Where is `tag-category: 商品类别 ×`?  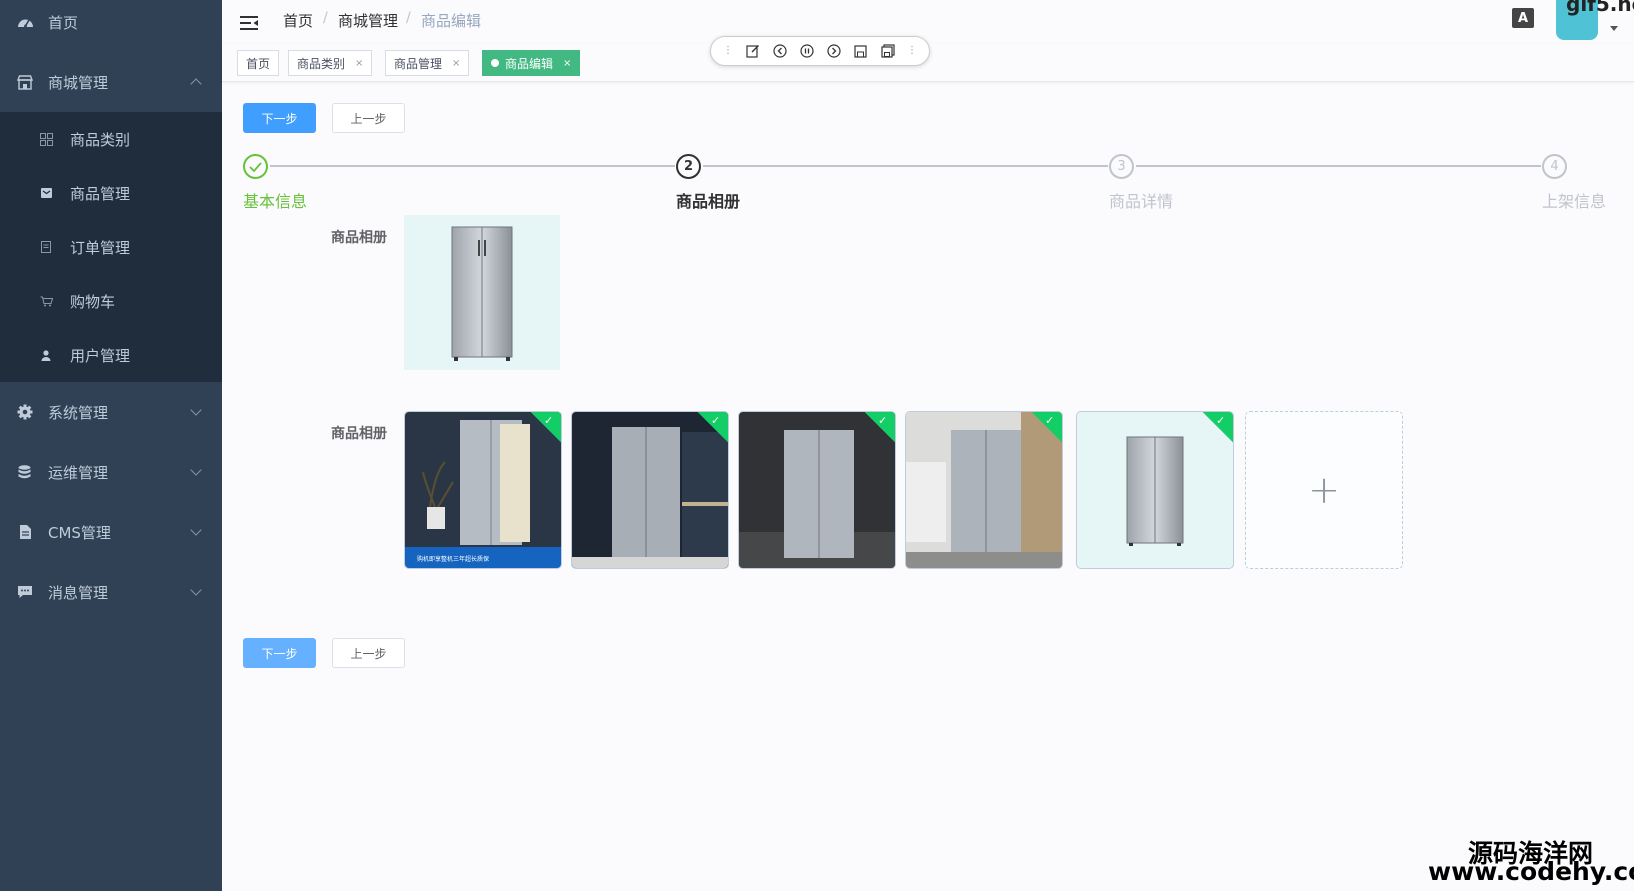 tag-category: 商品类别 × is located at coordinates (330, 63).